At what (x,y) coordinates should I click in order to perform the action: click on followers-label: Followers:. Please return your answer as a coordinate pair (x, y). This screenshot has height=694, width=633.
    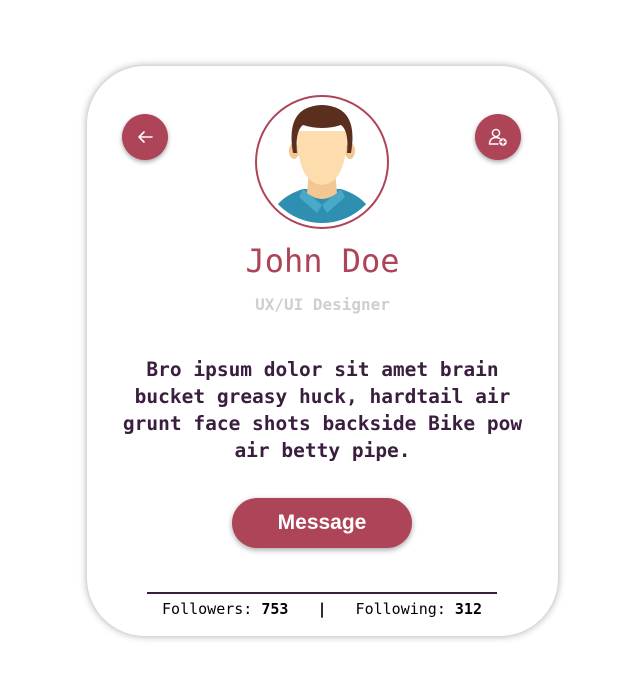
    Looking at the image, I should click on (207, 609).